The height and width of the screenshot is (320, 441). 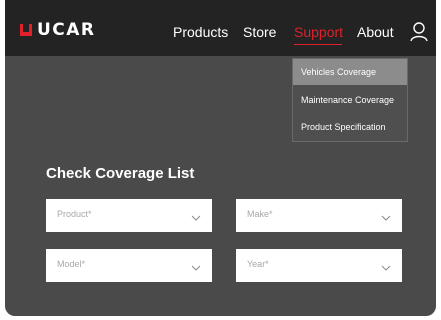 What do you see at coordinates (74, 214) in the screenshot?
I see `product-placeholder: Product*` at bounding box center [74, 214].